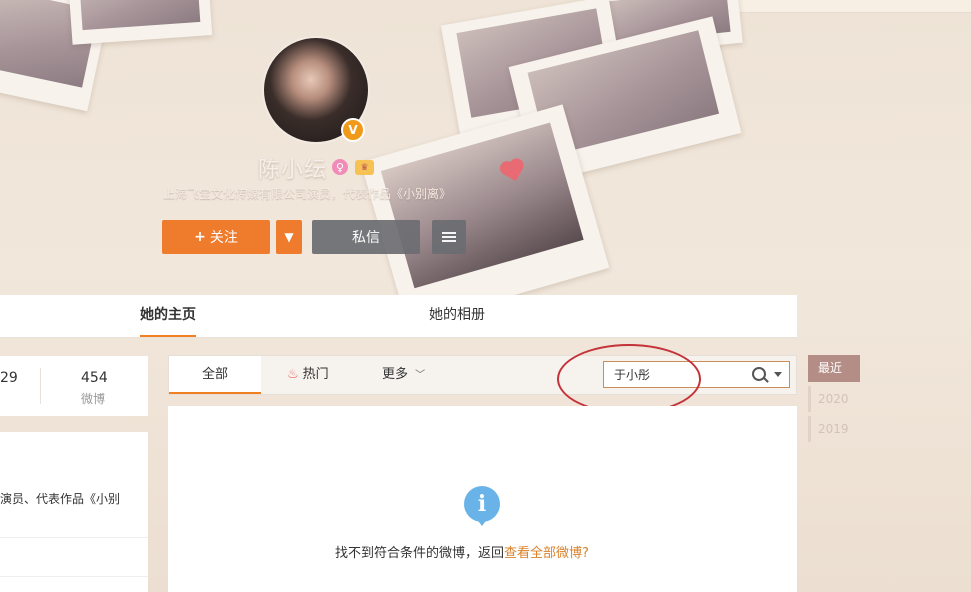  What do you see at coordinates (293, 374) in the screenshot?
I see `flame-icon: ♨` at bounding box center [293, 374].